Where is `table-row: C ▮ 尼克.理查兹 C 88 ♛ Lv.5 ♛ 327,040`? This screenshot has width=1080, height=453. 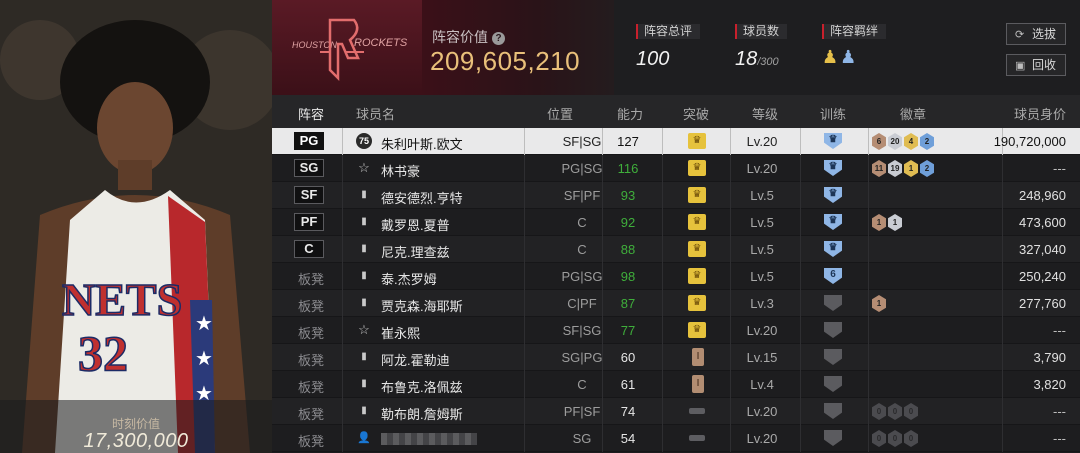 table-row: C ▮ 尼克.理查兹 C 88 ♛ Lv.5 ♛ 327,040 is located at coordinates (676, 249).